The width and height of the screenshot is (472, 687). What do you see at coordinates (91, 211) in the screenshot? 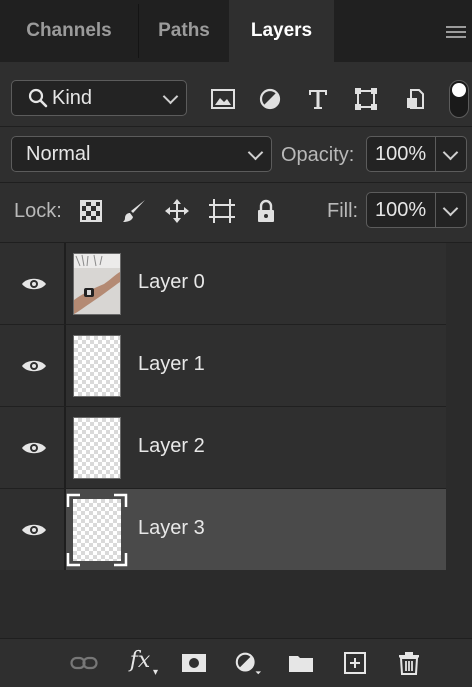
I see `lock-transparent-pixels-icon` at bounding box center [91, 211].